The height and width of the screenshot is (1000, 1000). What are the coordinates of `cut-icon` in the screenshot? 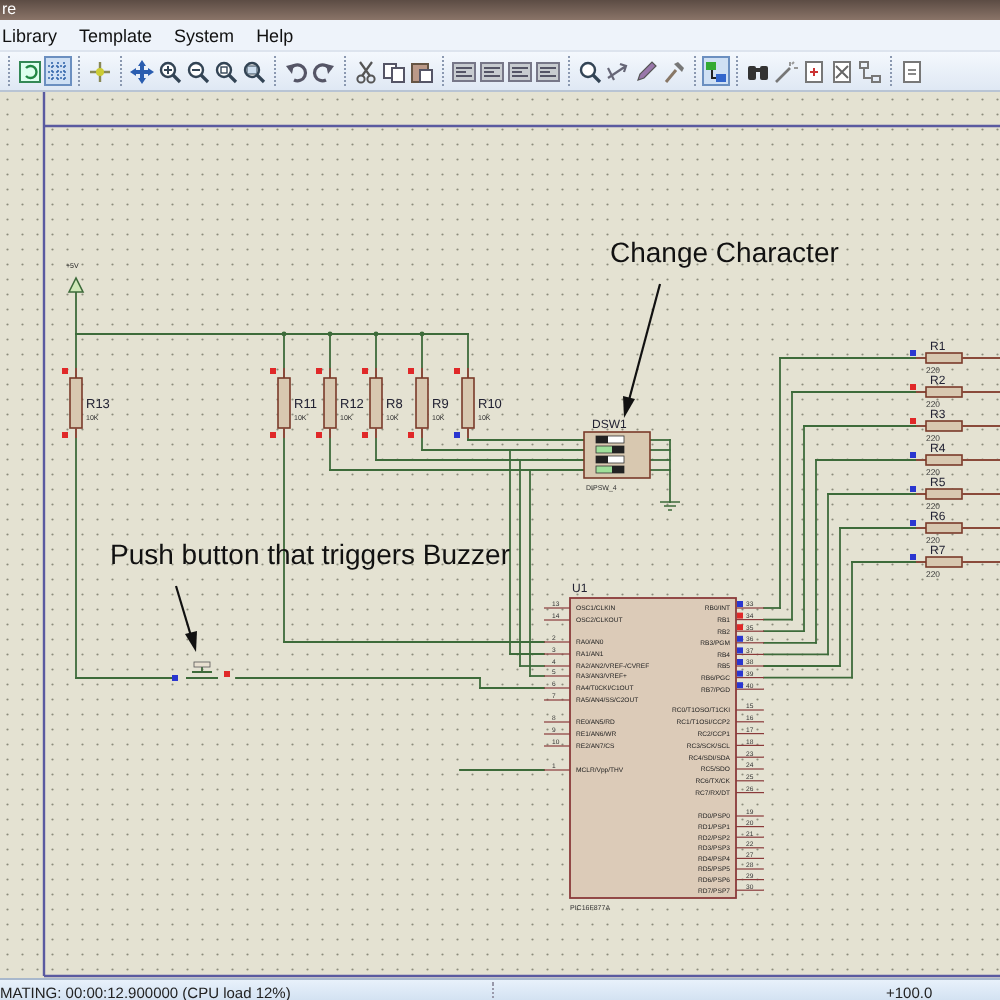 It's located at (366, 71).